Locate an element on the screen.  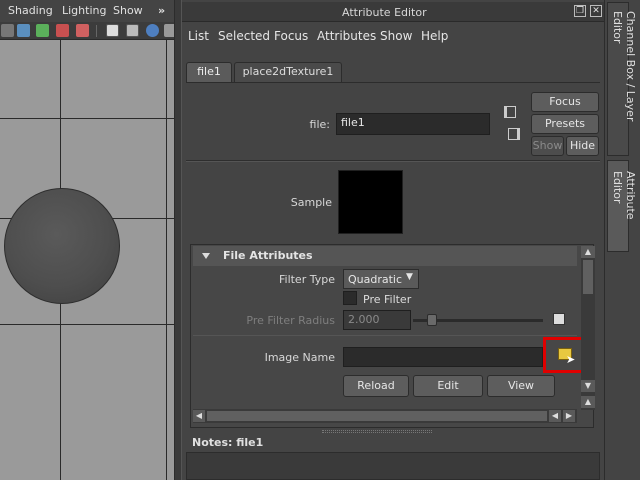
overflow-menu-icon: » is located at coordinates (161, 10).